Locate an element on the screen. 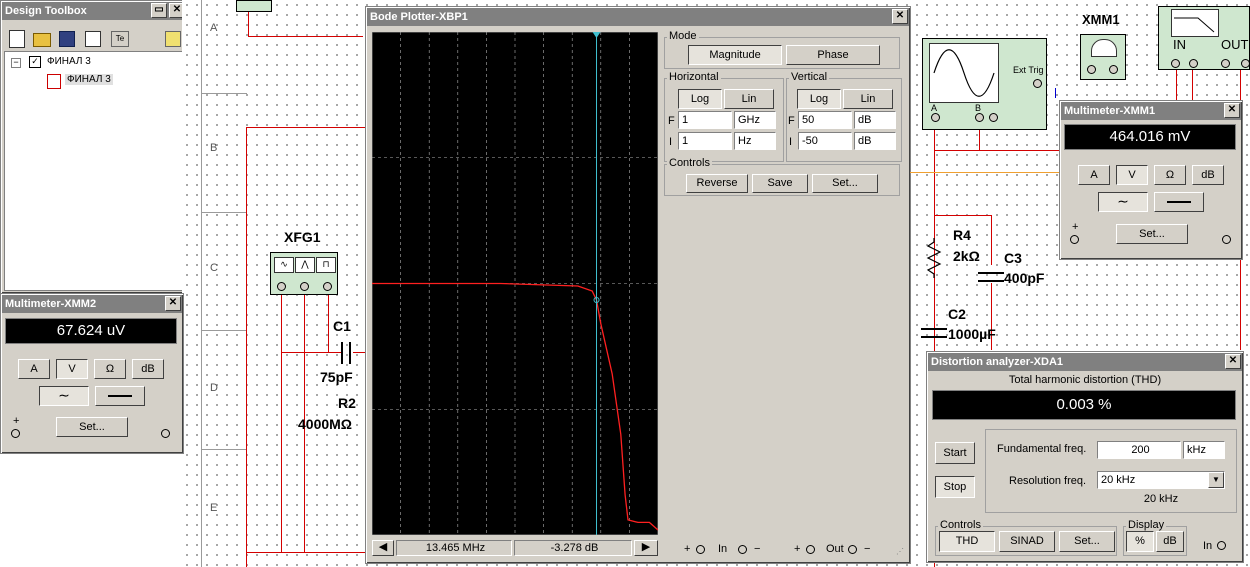 This screenshot has height=567, width=1250. xmm1-minus-terminal is located at coordinates (1226, 239).